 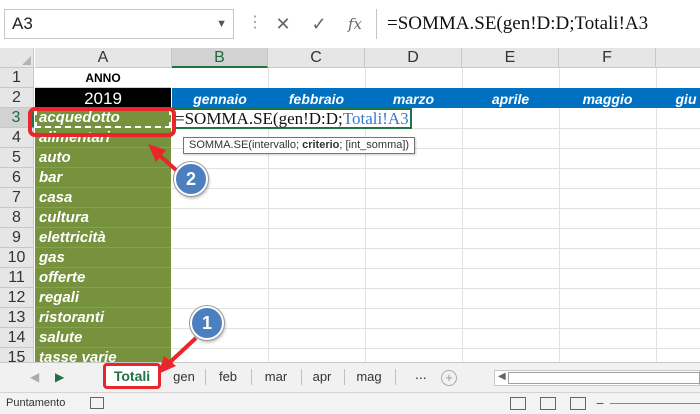 What do you see at coordinates (103, 158) in the screenshot?
I see `cell-category: auto` at bounding box center [103, 158].